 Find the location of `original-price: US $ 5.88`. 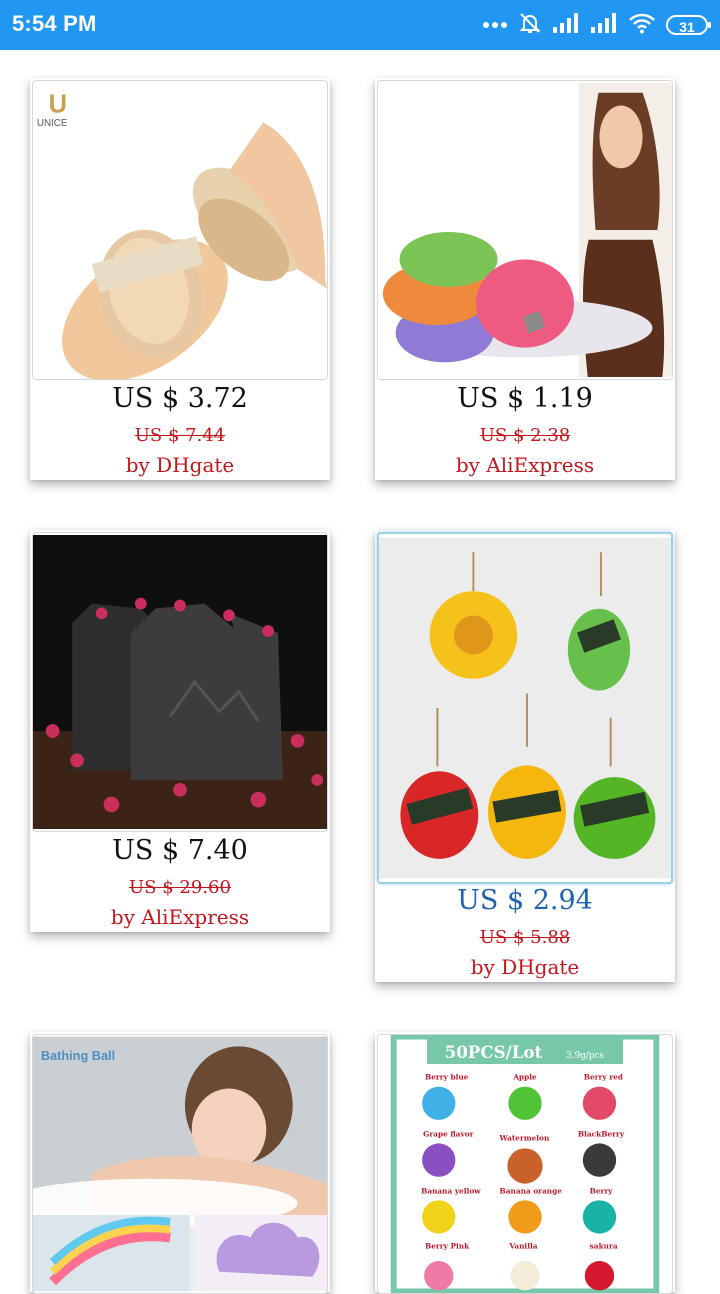

original-price: US $ 5.88 is located at coordinates (525, 937).